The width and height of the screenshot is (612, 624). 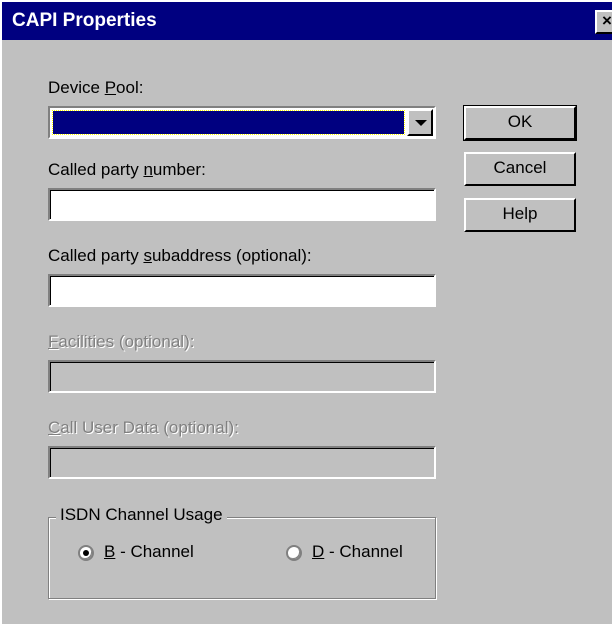 I want to click on facilities-label-suffix: acilities (optional):, so click(x=126, y=341).